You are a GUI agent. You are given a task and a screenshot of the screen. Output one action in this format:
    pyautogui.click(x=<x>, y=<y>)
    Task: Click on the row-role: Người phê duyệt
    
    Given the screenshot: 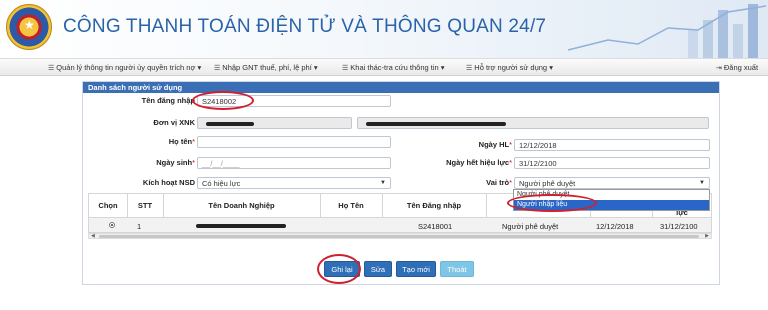 What is the action you would take?
    pyautogui.click(x=530, y=226)
    